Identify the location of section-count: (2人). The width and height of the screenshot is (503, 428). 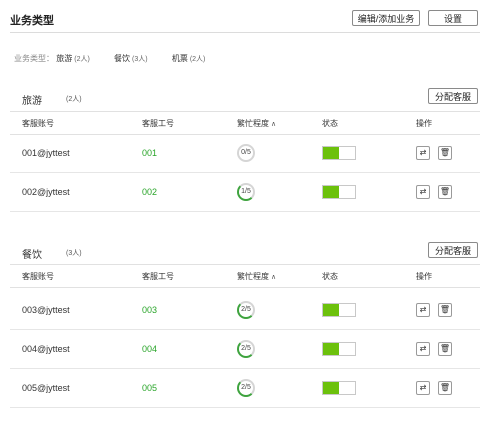
(74, 99).